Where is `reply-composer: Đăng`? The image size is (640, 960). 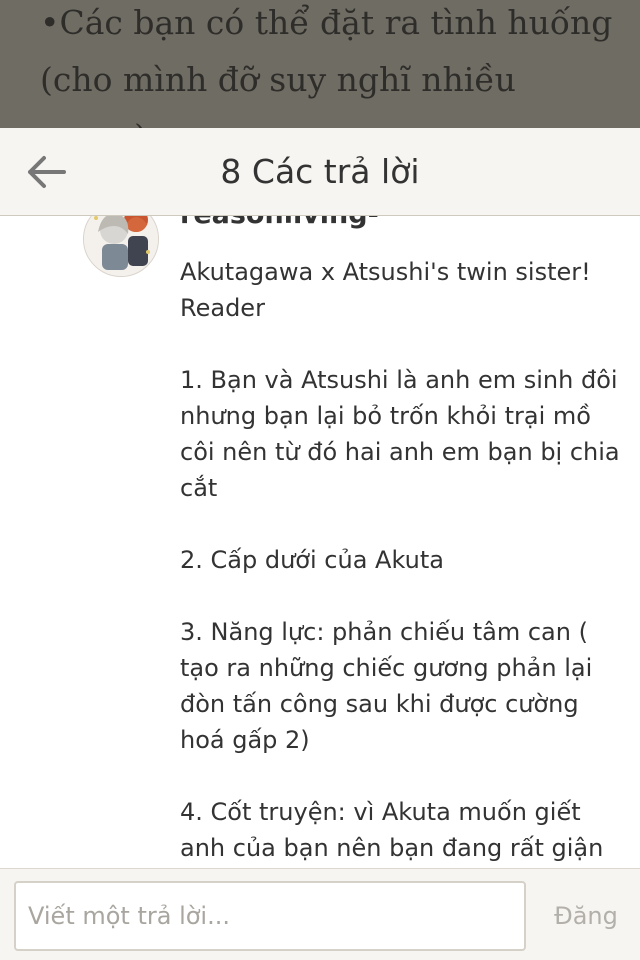 reply-composer: Đăng is located at coordinates (320, 914).